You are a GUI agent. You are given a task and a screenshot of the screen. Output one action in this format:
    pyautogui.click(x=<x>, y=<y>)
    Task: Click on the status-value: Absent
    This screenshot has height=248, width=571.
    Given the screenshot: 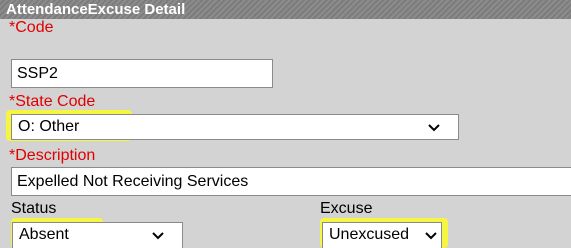 What is the action you would take?
    pyautogui.click(x=44, y=234)
    